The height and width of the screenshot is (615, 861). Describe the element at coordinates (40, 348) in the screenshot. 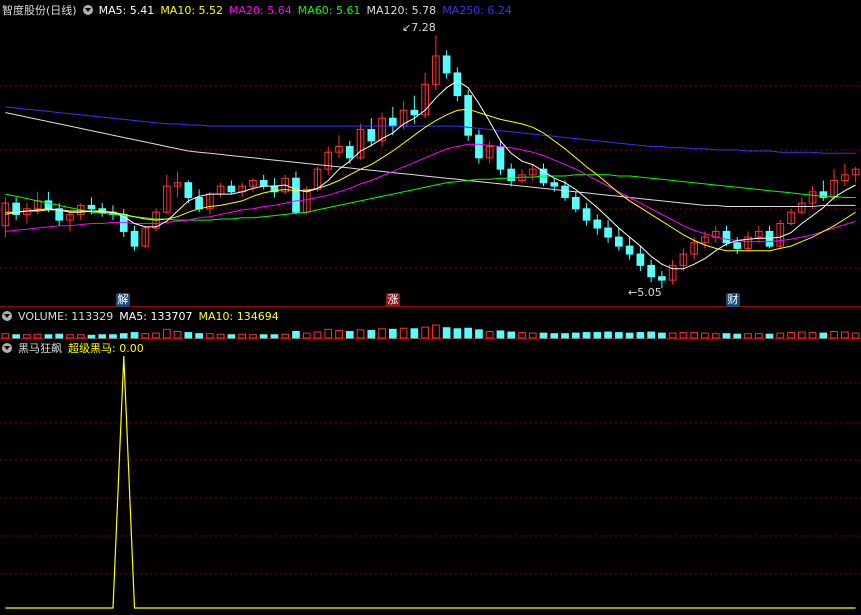

I see `indicator-title: 黑马狂飙` at that location.